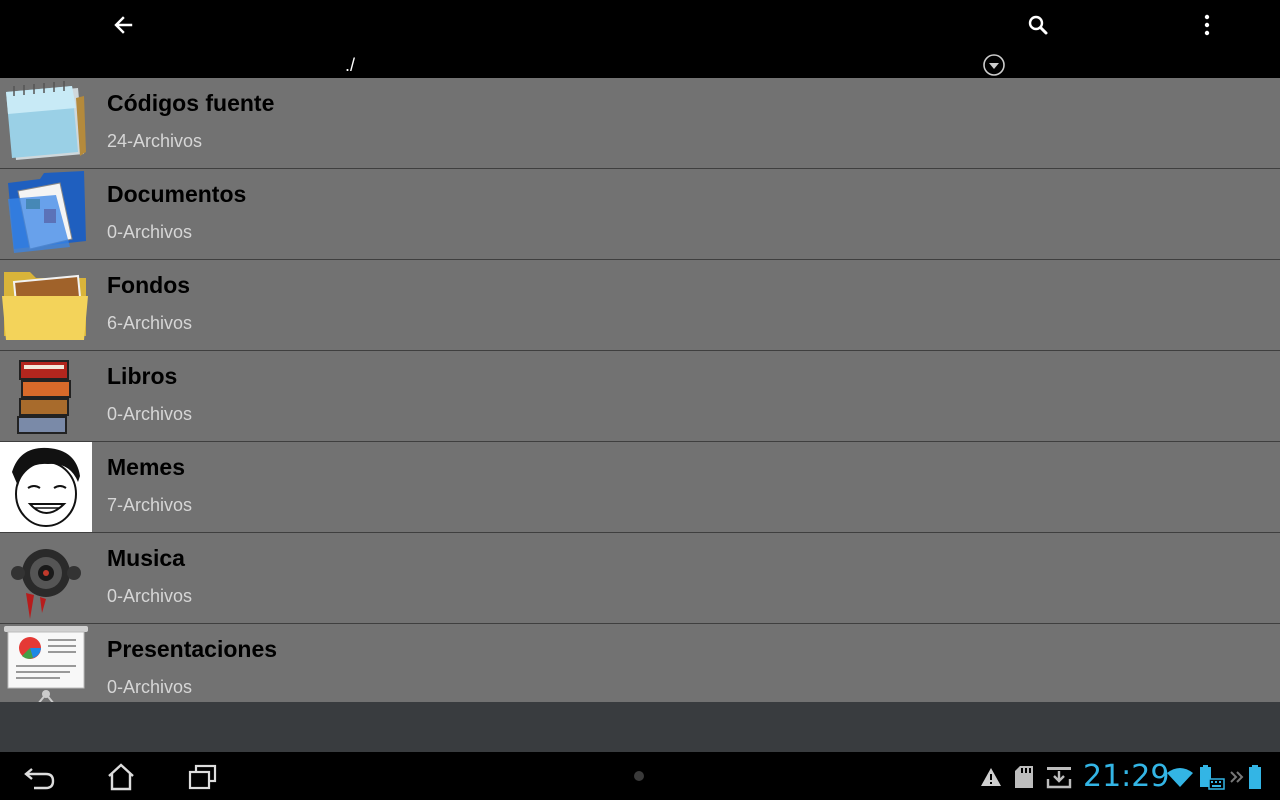  What do you see at coordinates (640, 396) in the screenshot?
I see `list-item: Libros 0-Archivos` at bounding box center [640, 396].